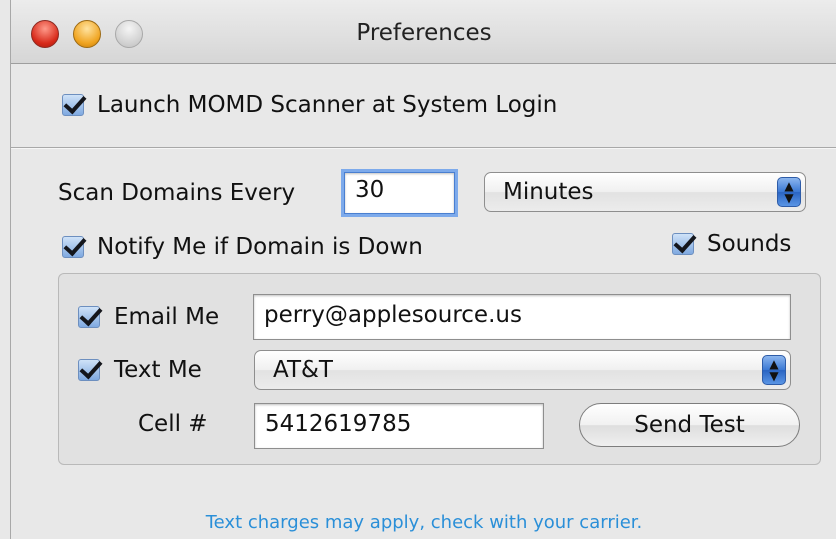  What do you see at coordinates (749, 244) in the screenshot?
I see `sounds-label: Sounds` at bounding box center [749, 244].